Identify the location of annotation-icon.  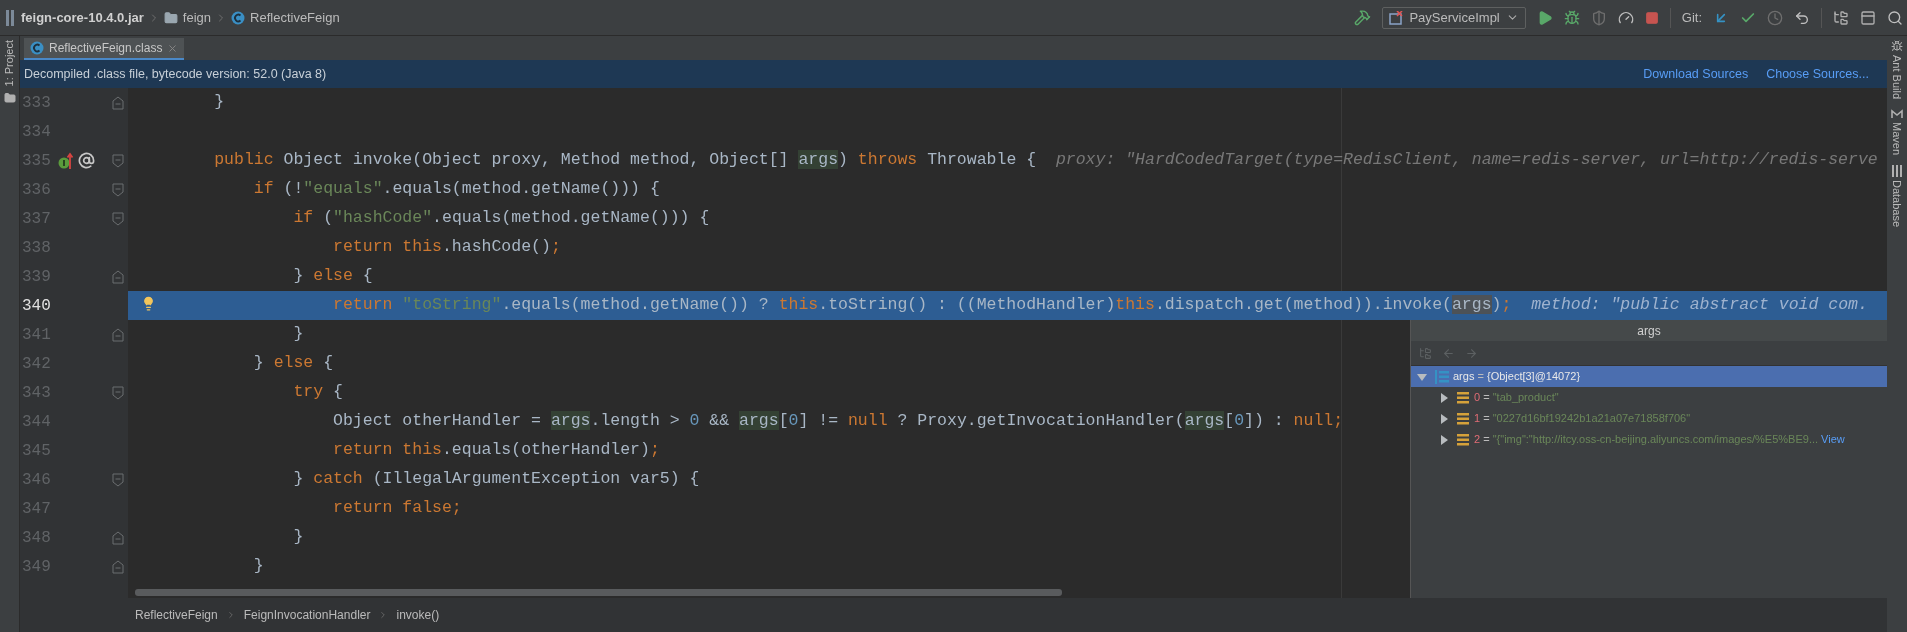
(86, 160).